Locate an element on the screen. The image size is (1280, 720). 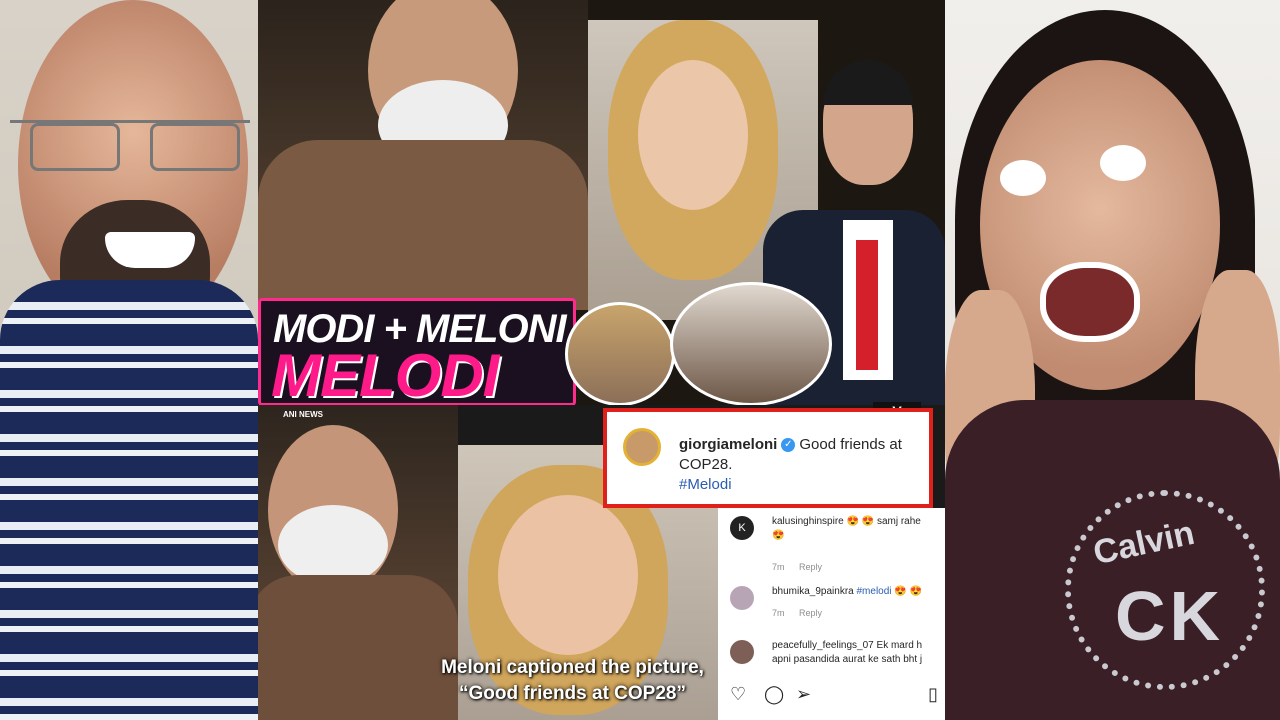
comment-body: 😍 😍 samj rahe is located at coordinates (883, 521).